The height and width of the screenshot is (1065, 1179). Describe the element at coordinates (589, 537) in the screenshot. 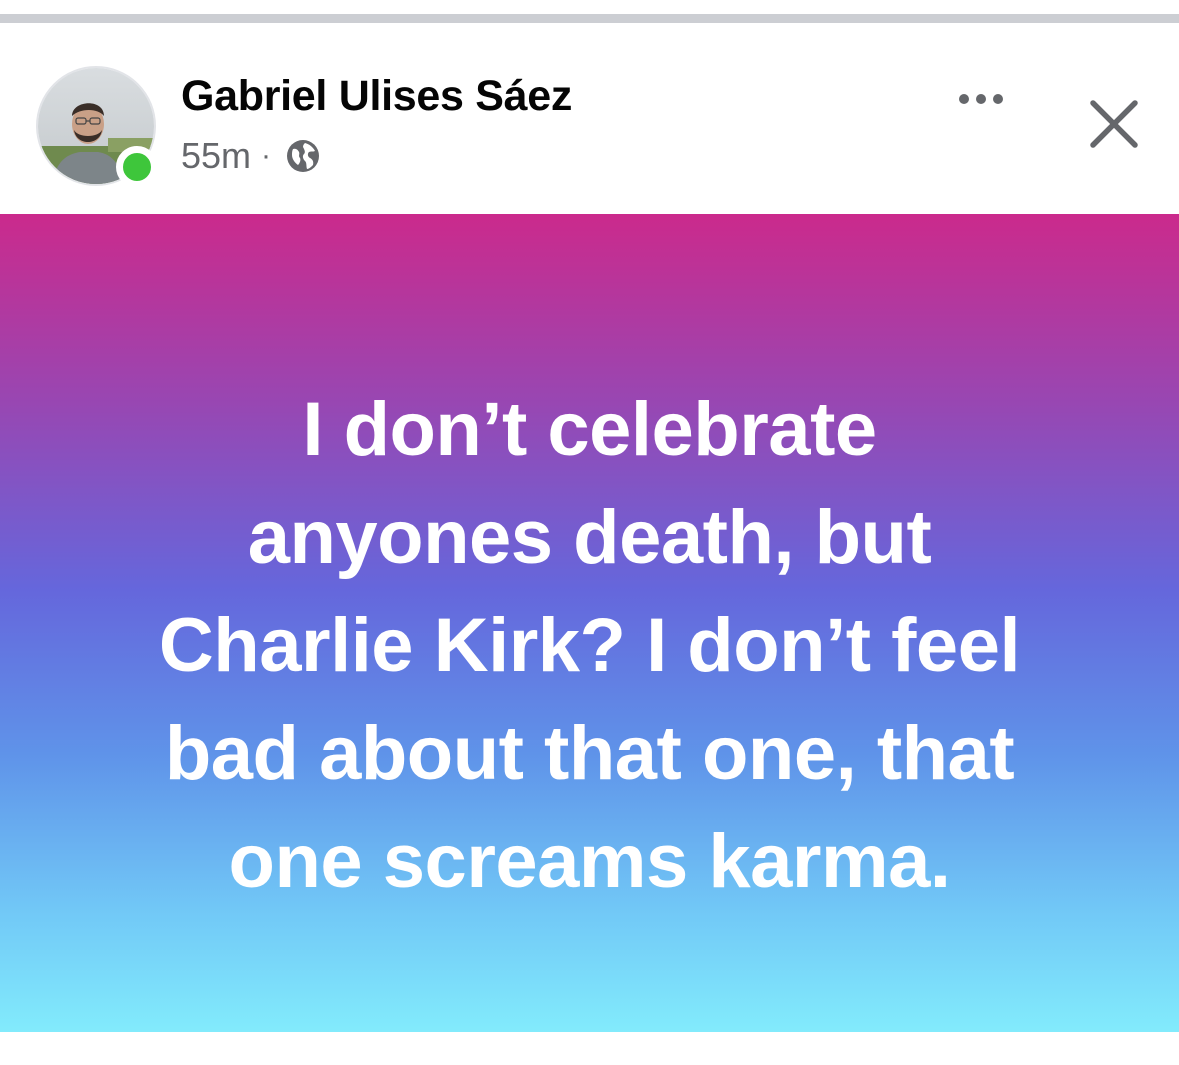

I see `post-text-line: anyones death, but` at that location.